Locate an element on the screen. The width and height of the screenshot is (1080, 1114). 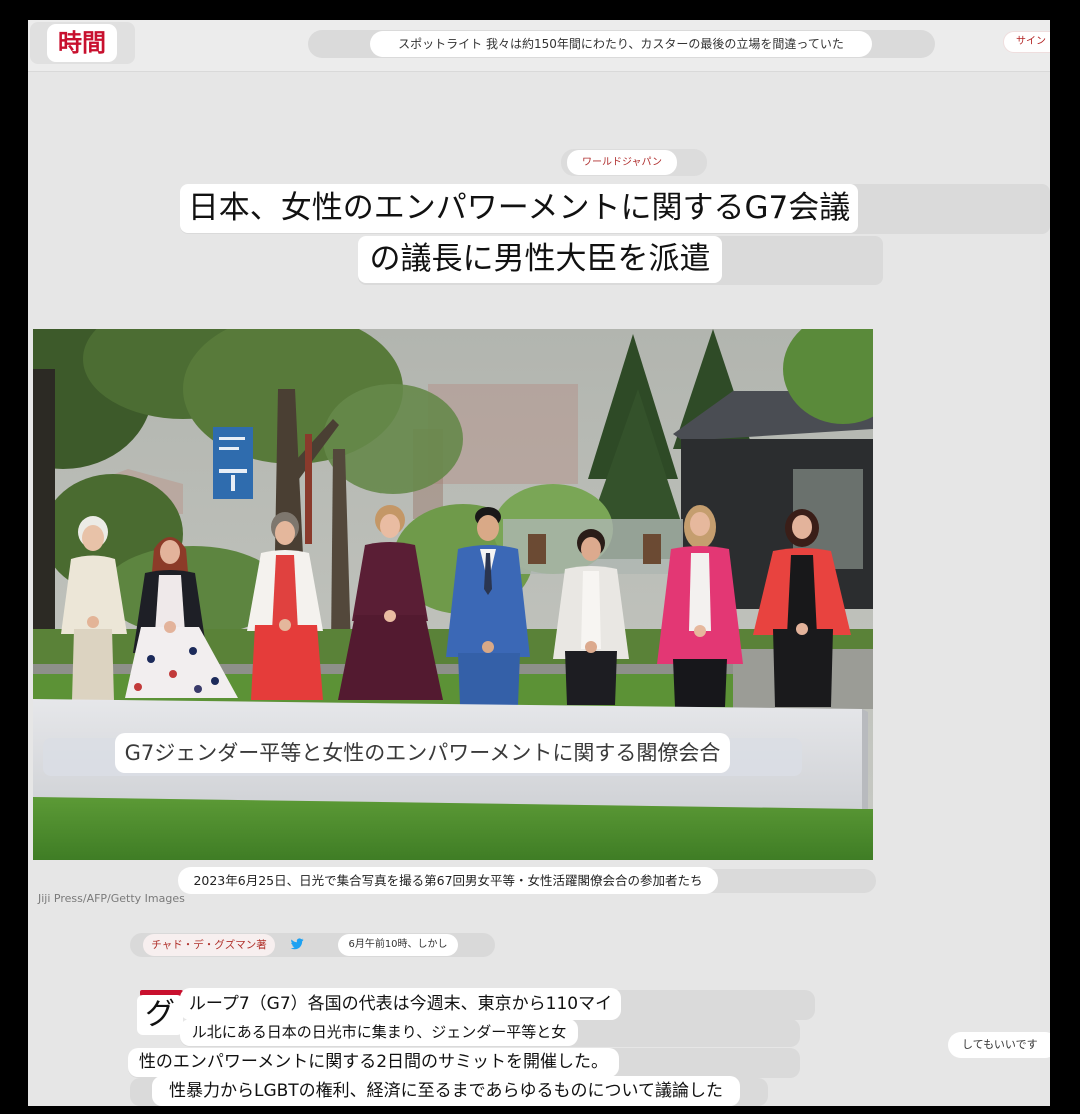
category-tag: ワールドジャパン is located at coordinates (622, 162).